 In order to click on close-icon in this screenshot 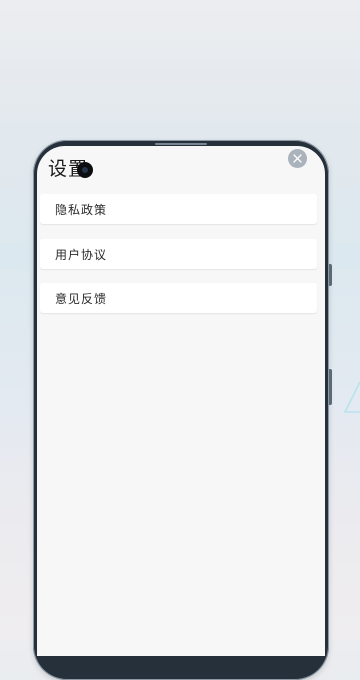, I will do `click(297, 158)`.